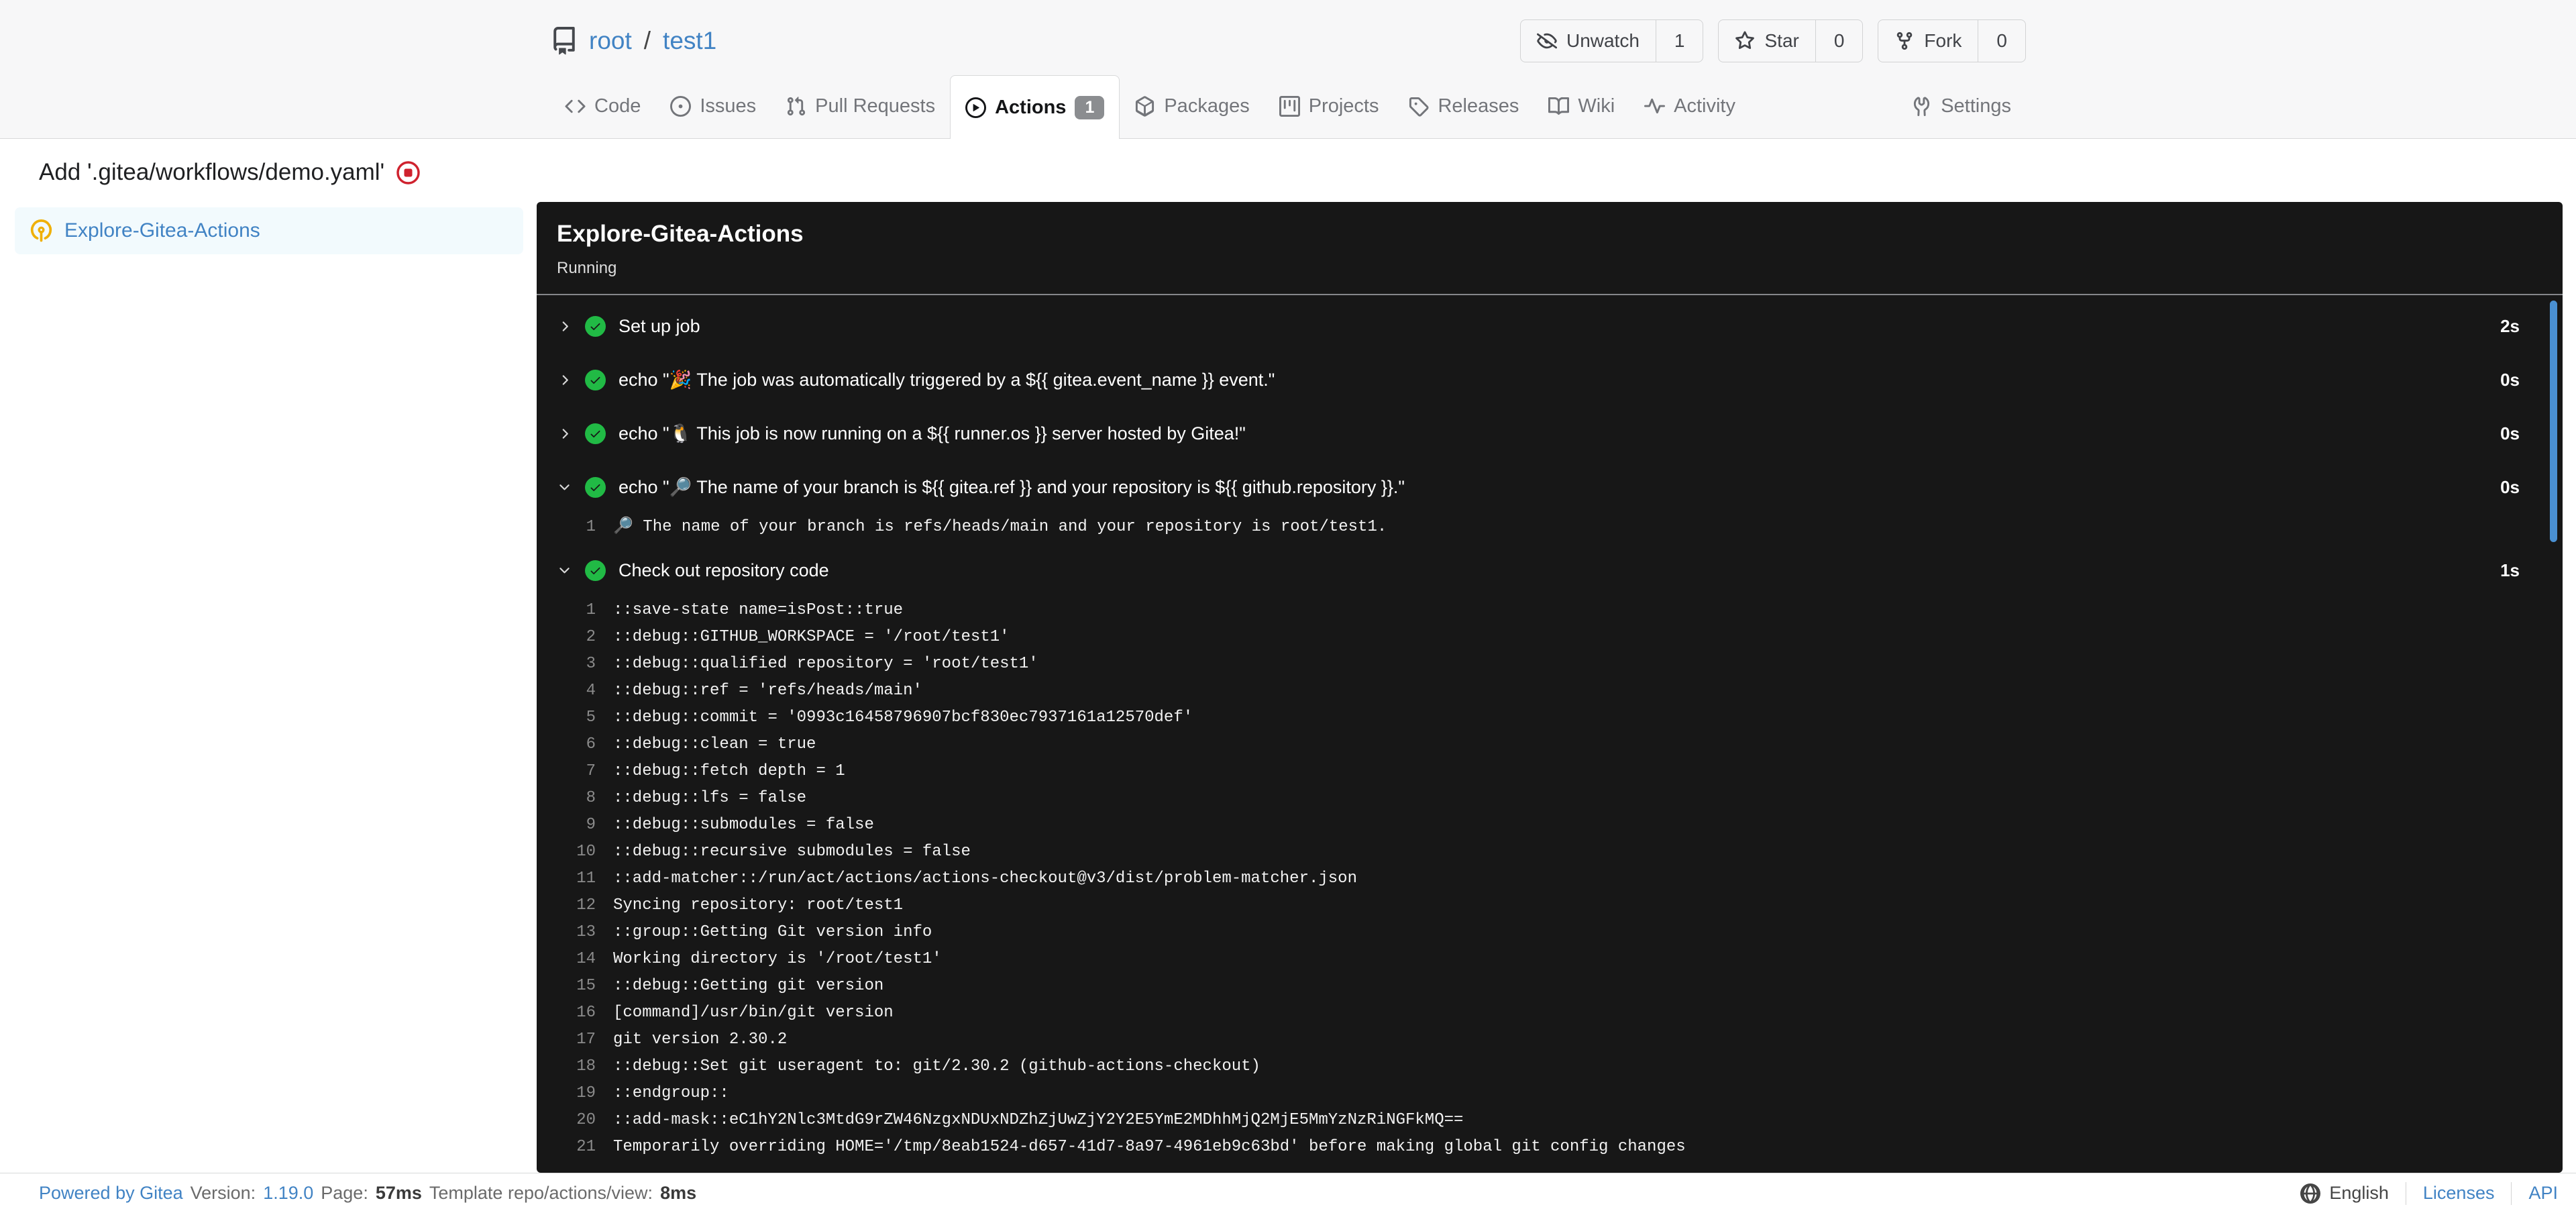 This screenshot has height=1213, width=2576. I want to click on log-line-number: 7, so click(591, 771).